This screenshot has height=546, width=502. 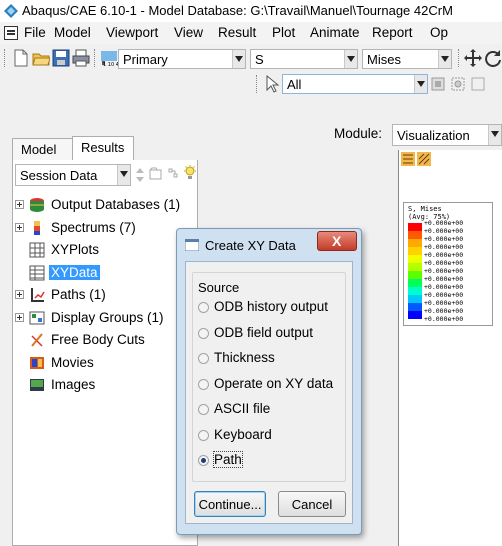 What do you see at coordinates (478, 84) in the screenshot?
I see `drag-shape-icon` at bounding box center [478, 84].